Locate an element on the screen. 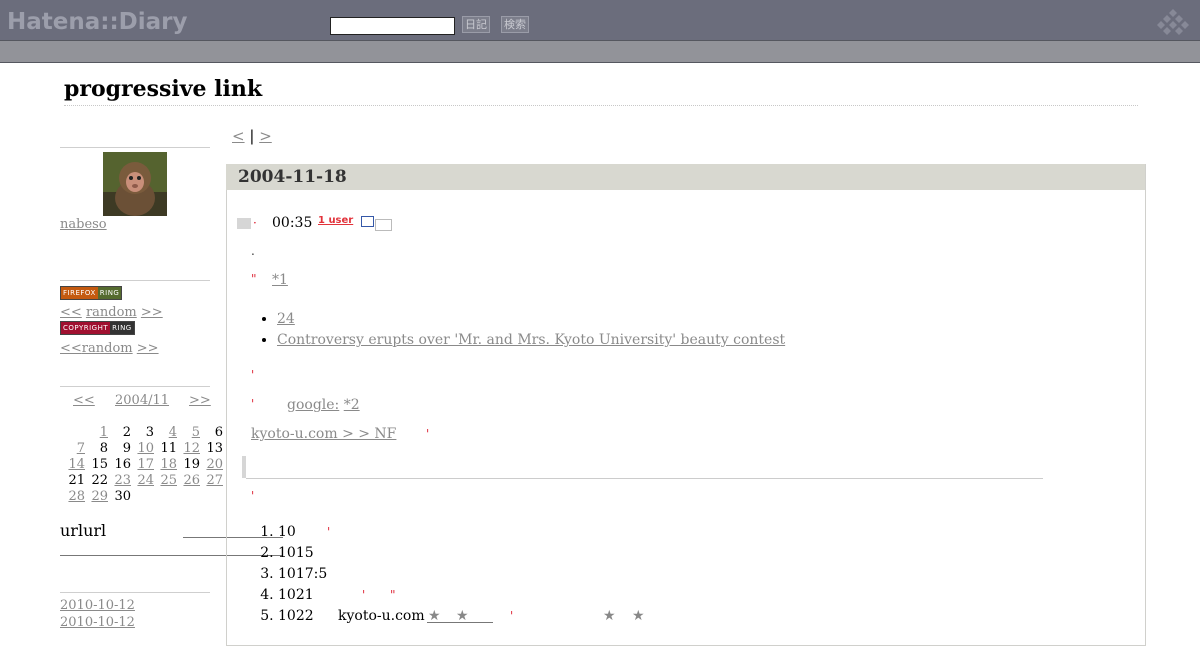  calendar-week: 7 8 9 10 11 12 13 is located at coordinates (142, 448).